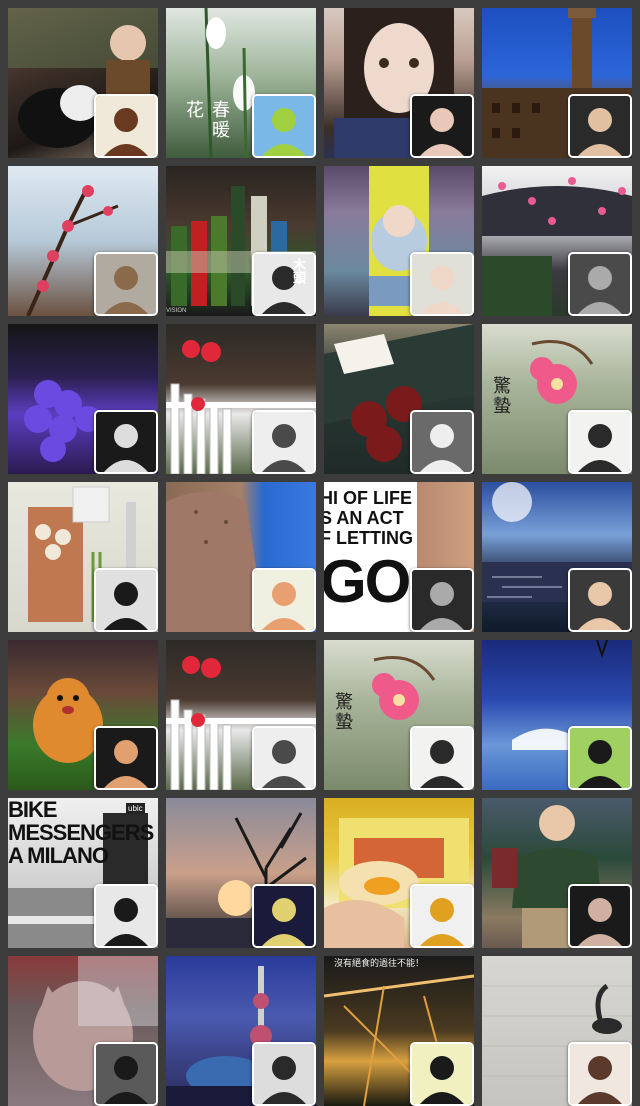 This screenshot has width=640, height=1106. What do you see at coordinates (176, 311) in the screenshot?
I see `photo-footer-text: VISION` at bounding box center [176, 311].